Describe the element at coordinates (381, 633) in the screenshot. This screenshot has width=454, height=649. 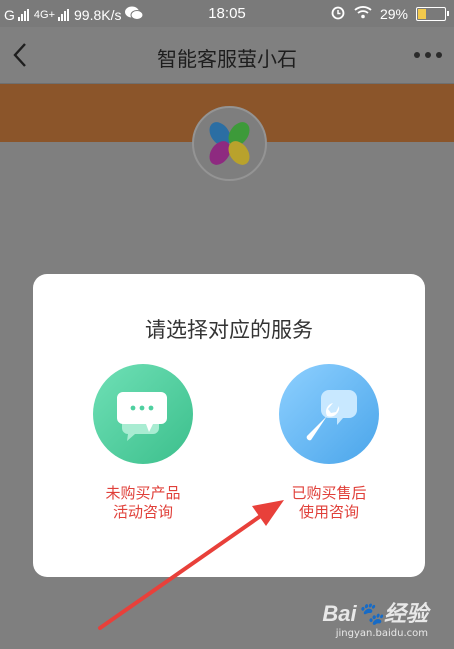
I see `watermark-url: jingyan.baidu.com` at that location.